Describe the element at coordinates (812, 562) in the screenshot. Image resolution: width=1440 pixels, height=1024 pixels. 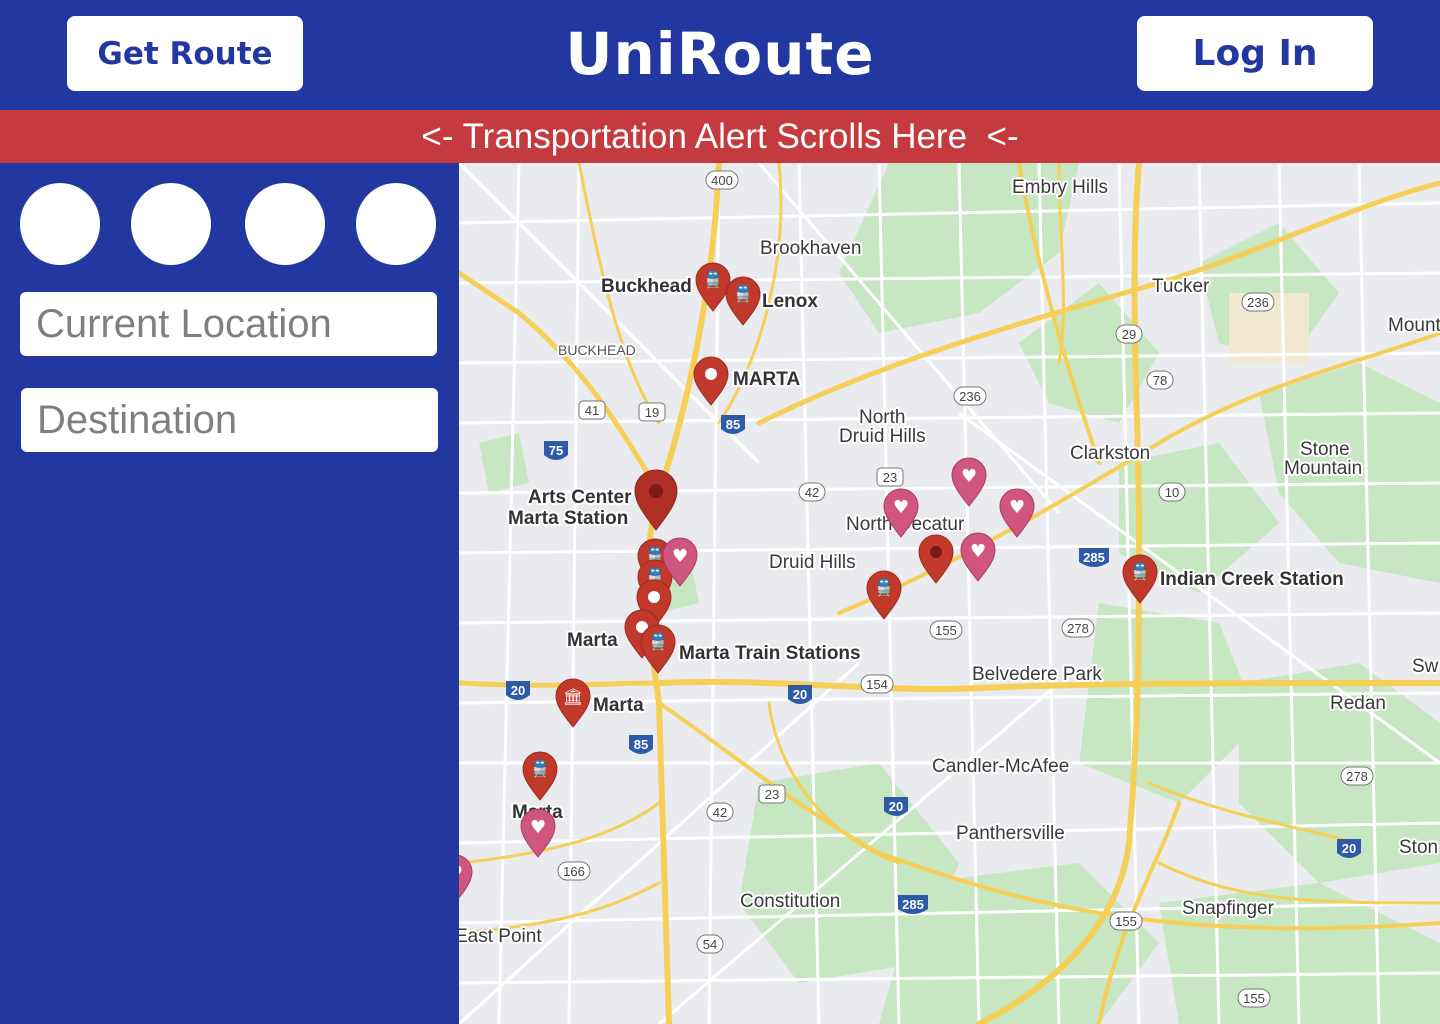
I see `label-druid-hills: Druid Hills` at that location.